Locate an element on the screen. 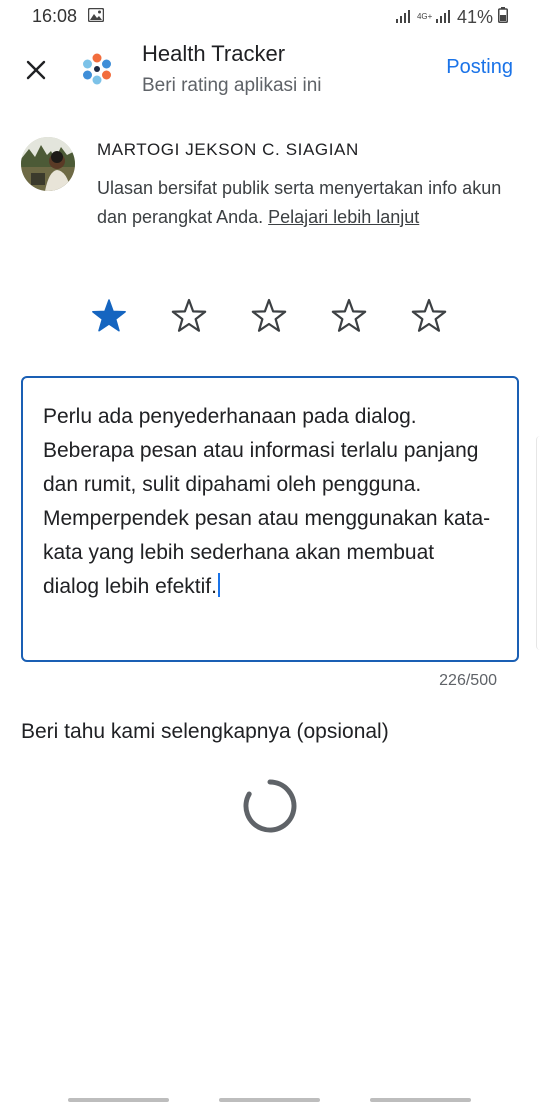 The image size is (540, 1110). character-counter: 226/500 is located at coordinates (468, 680).